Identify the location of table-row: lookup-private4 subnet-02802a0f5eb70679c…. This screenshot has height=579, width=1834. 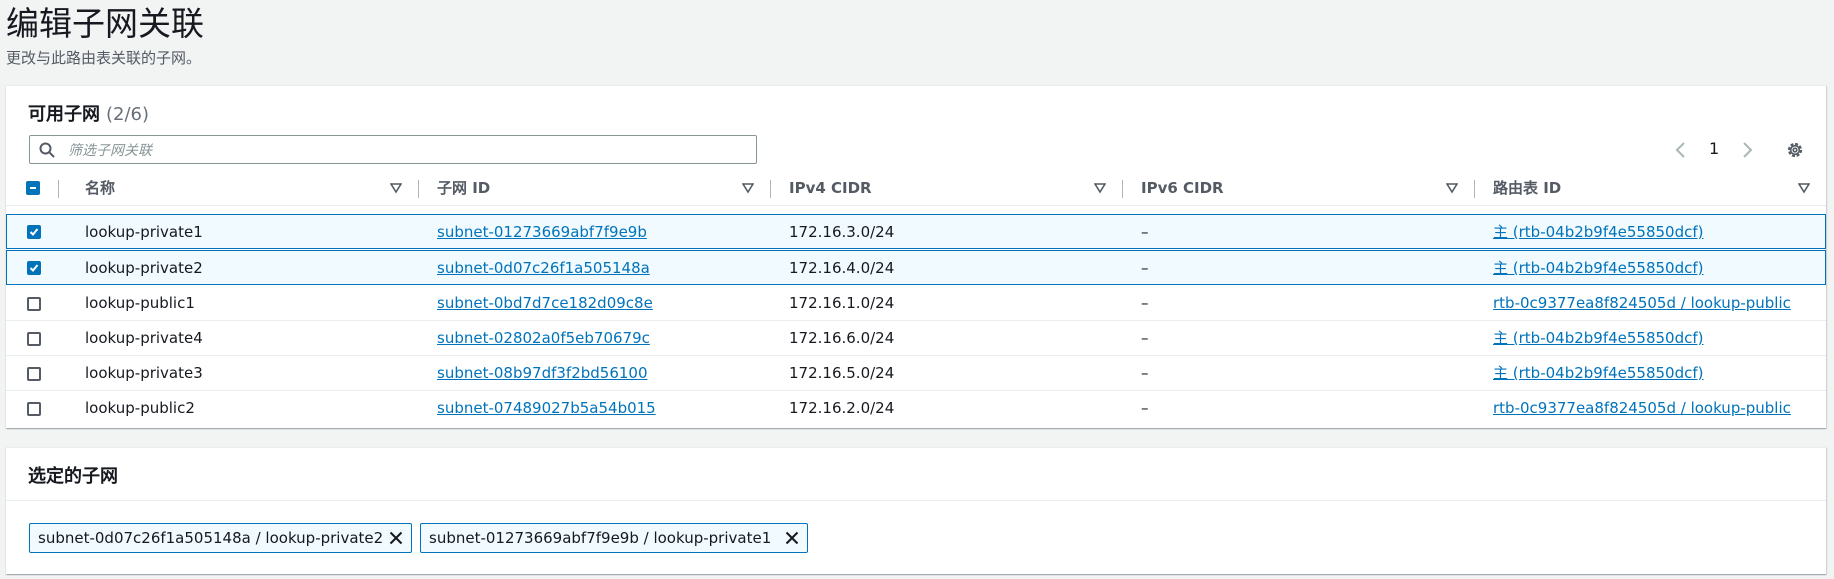
(916, 338).